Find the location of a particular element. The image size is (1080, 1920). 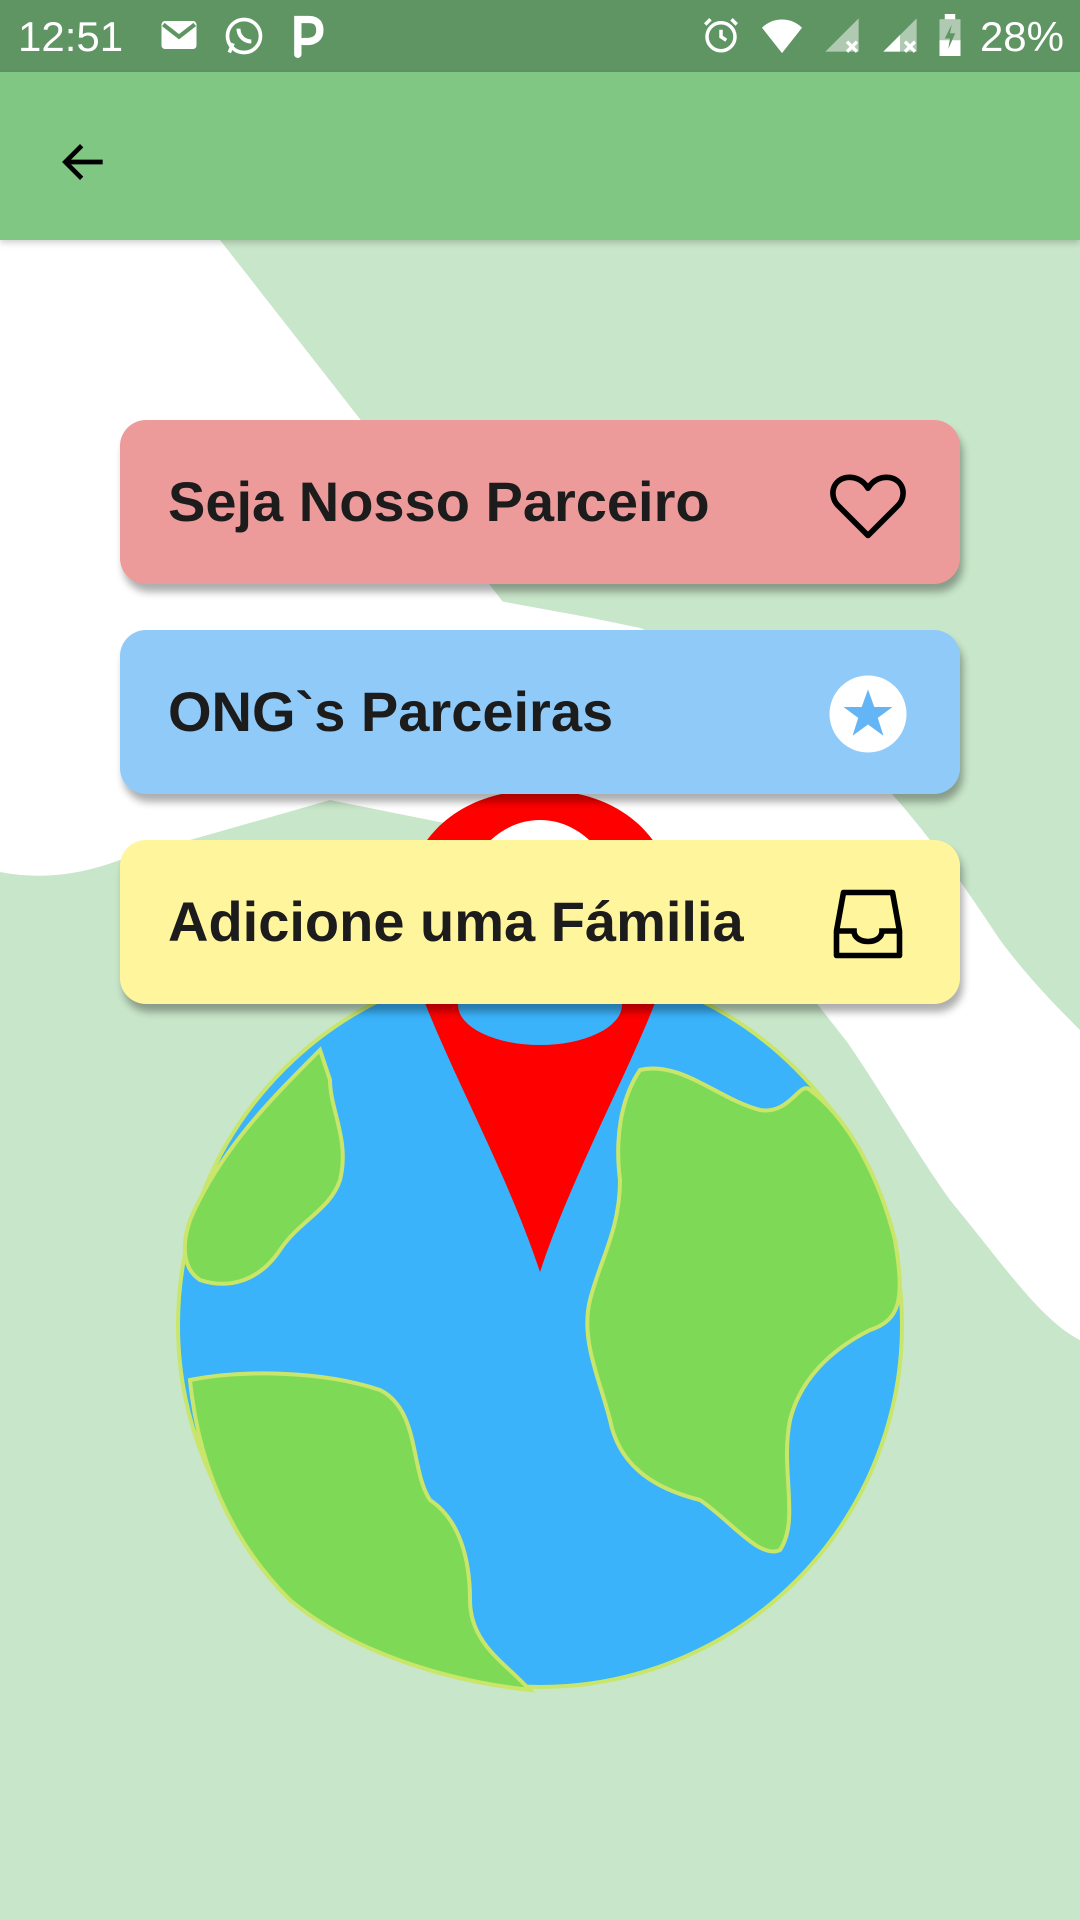

add-family-label: Adicione uma Fámilia is located at coordinates (456, 921).